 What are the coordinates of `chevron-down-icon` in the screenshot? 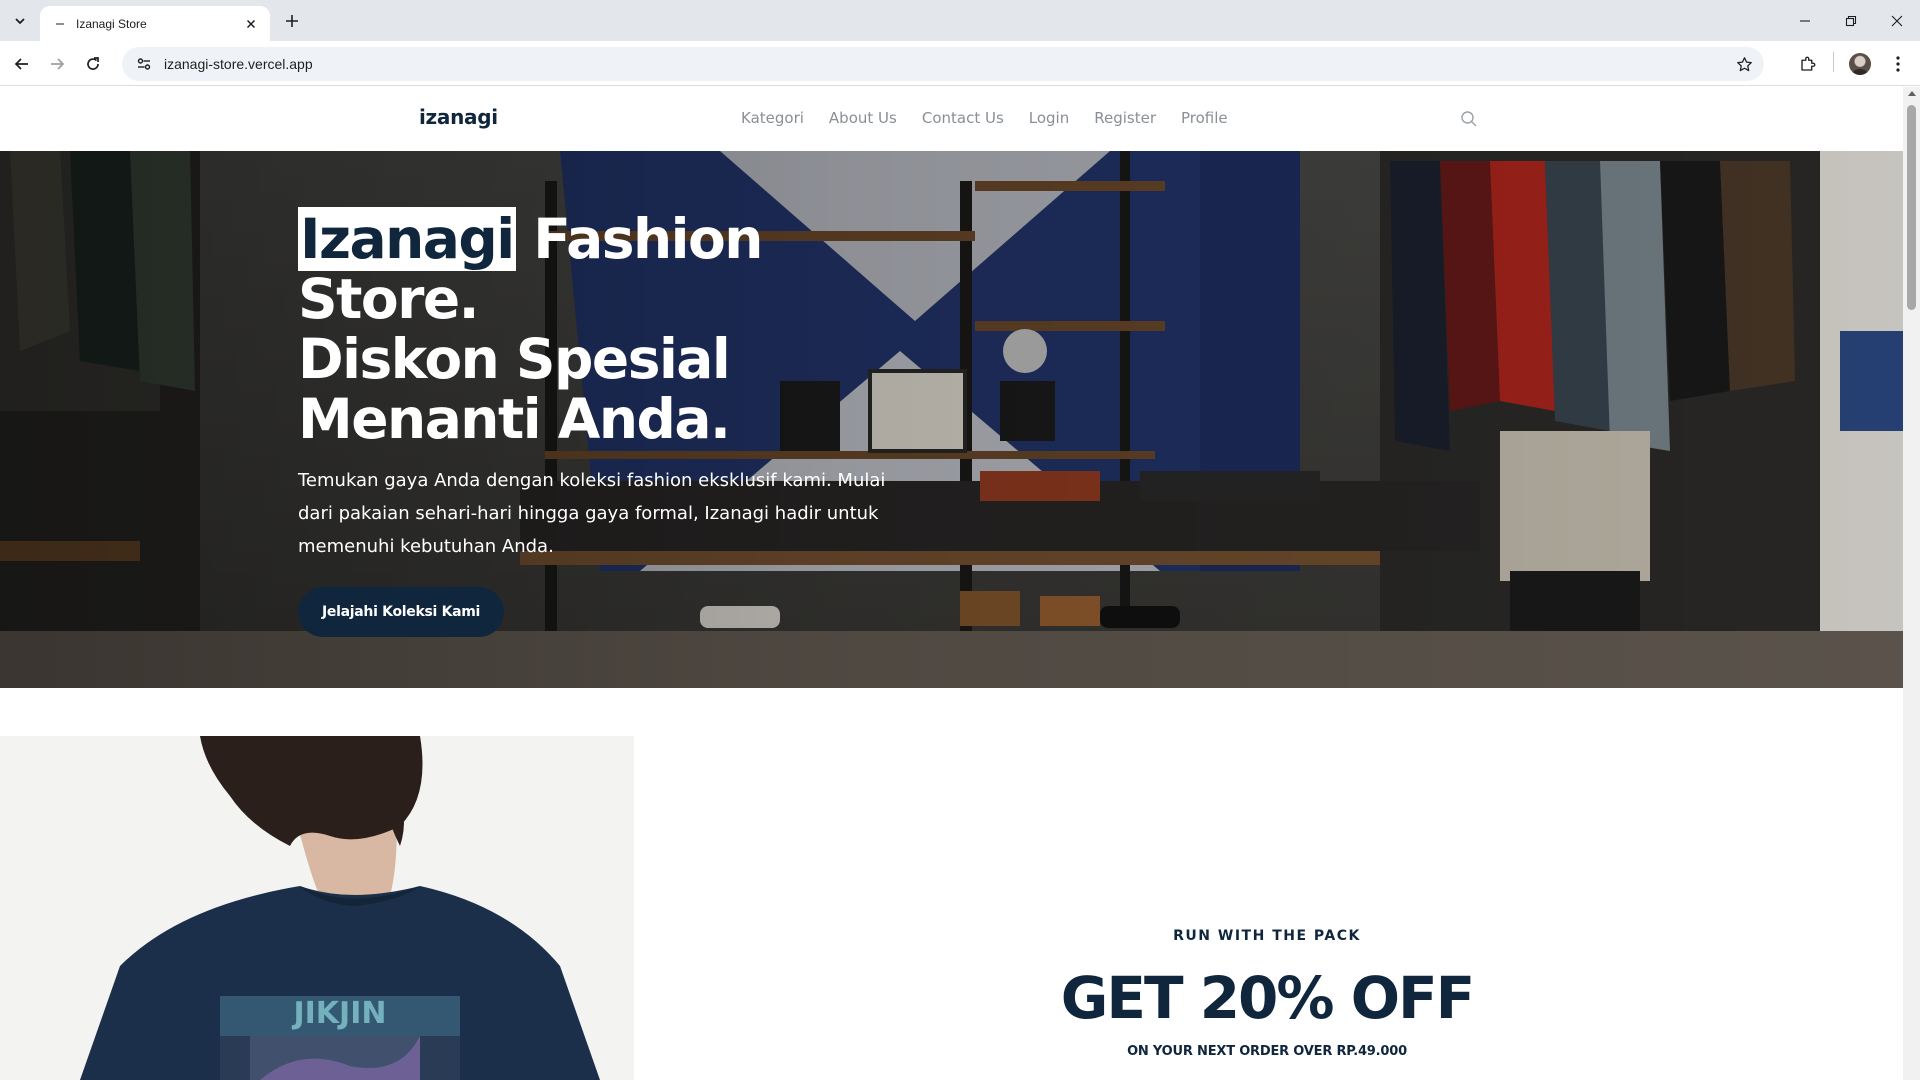 It's located at (20, 21).